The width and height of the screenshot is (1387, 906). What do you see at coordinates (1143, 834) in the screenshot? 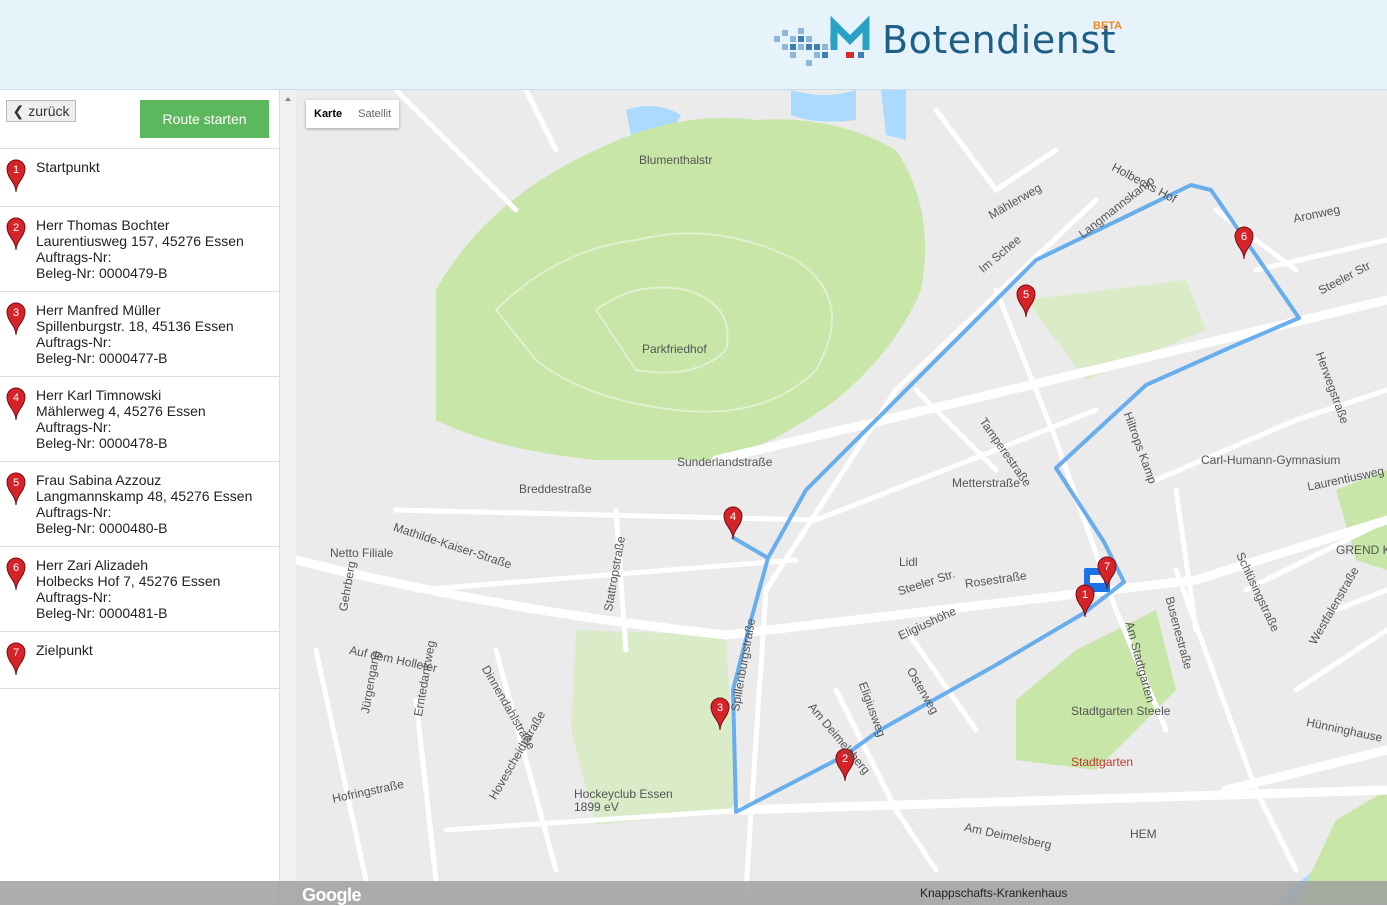
I see `map-label: HEM` at bounding box center [1143, 834].